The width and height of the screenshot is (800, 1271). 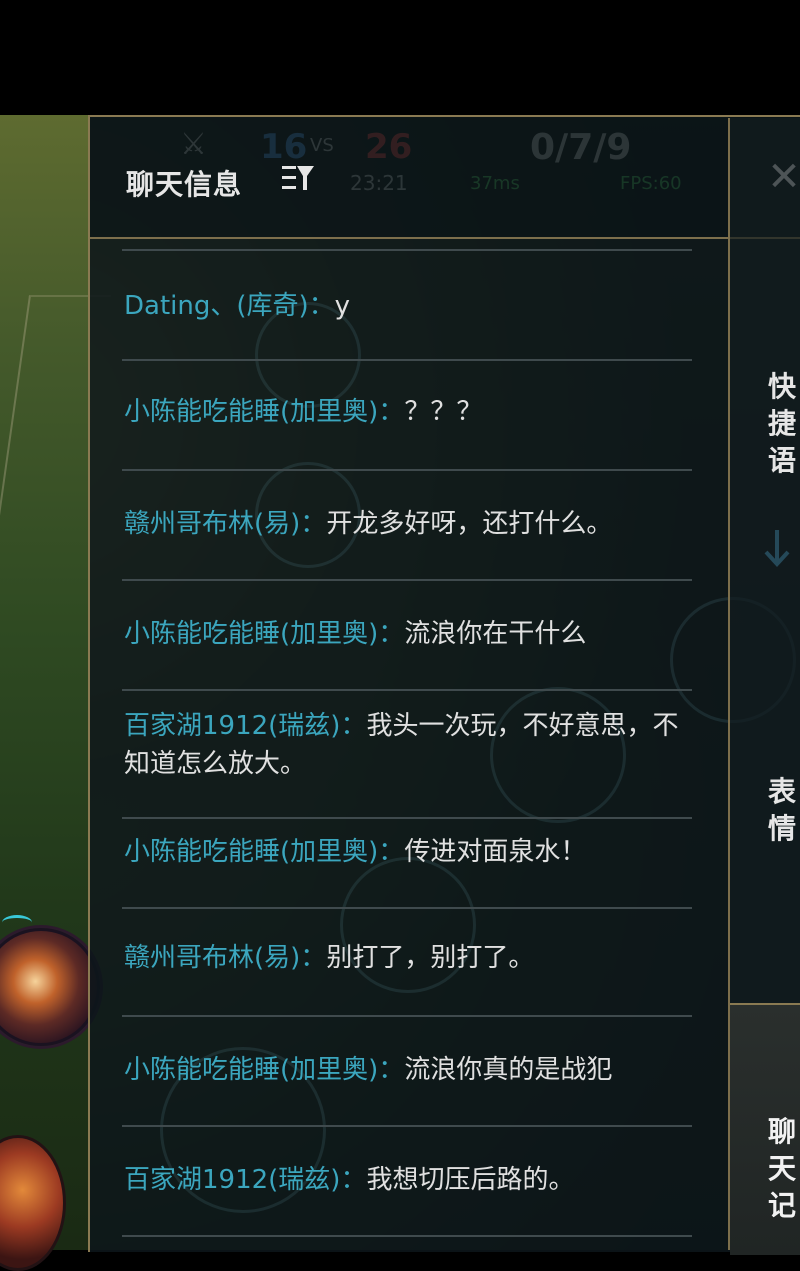 What do you see at coordinates (495, 852) in the screenshot?
I see `message-text: 传进对面泉水！` at bounding box center [495, 852].